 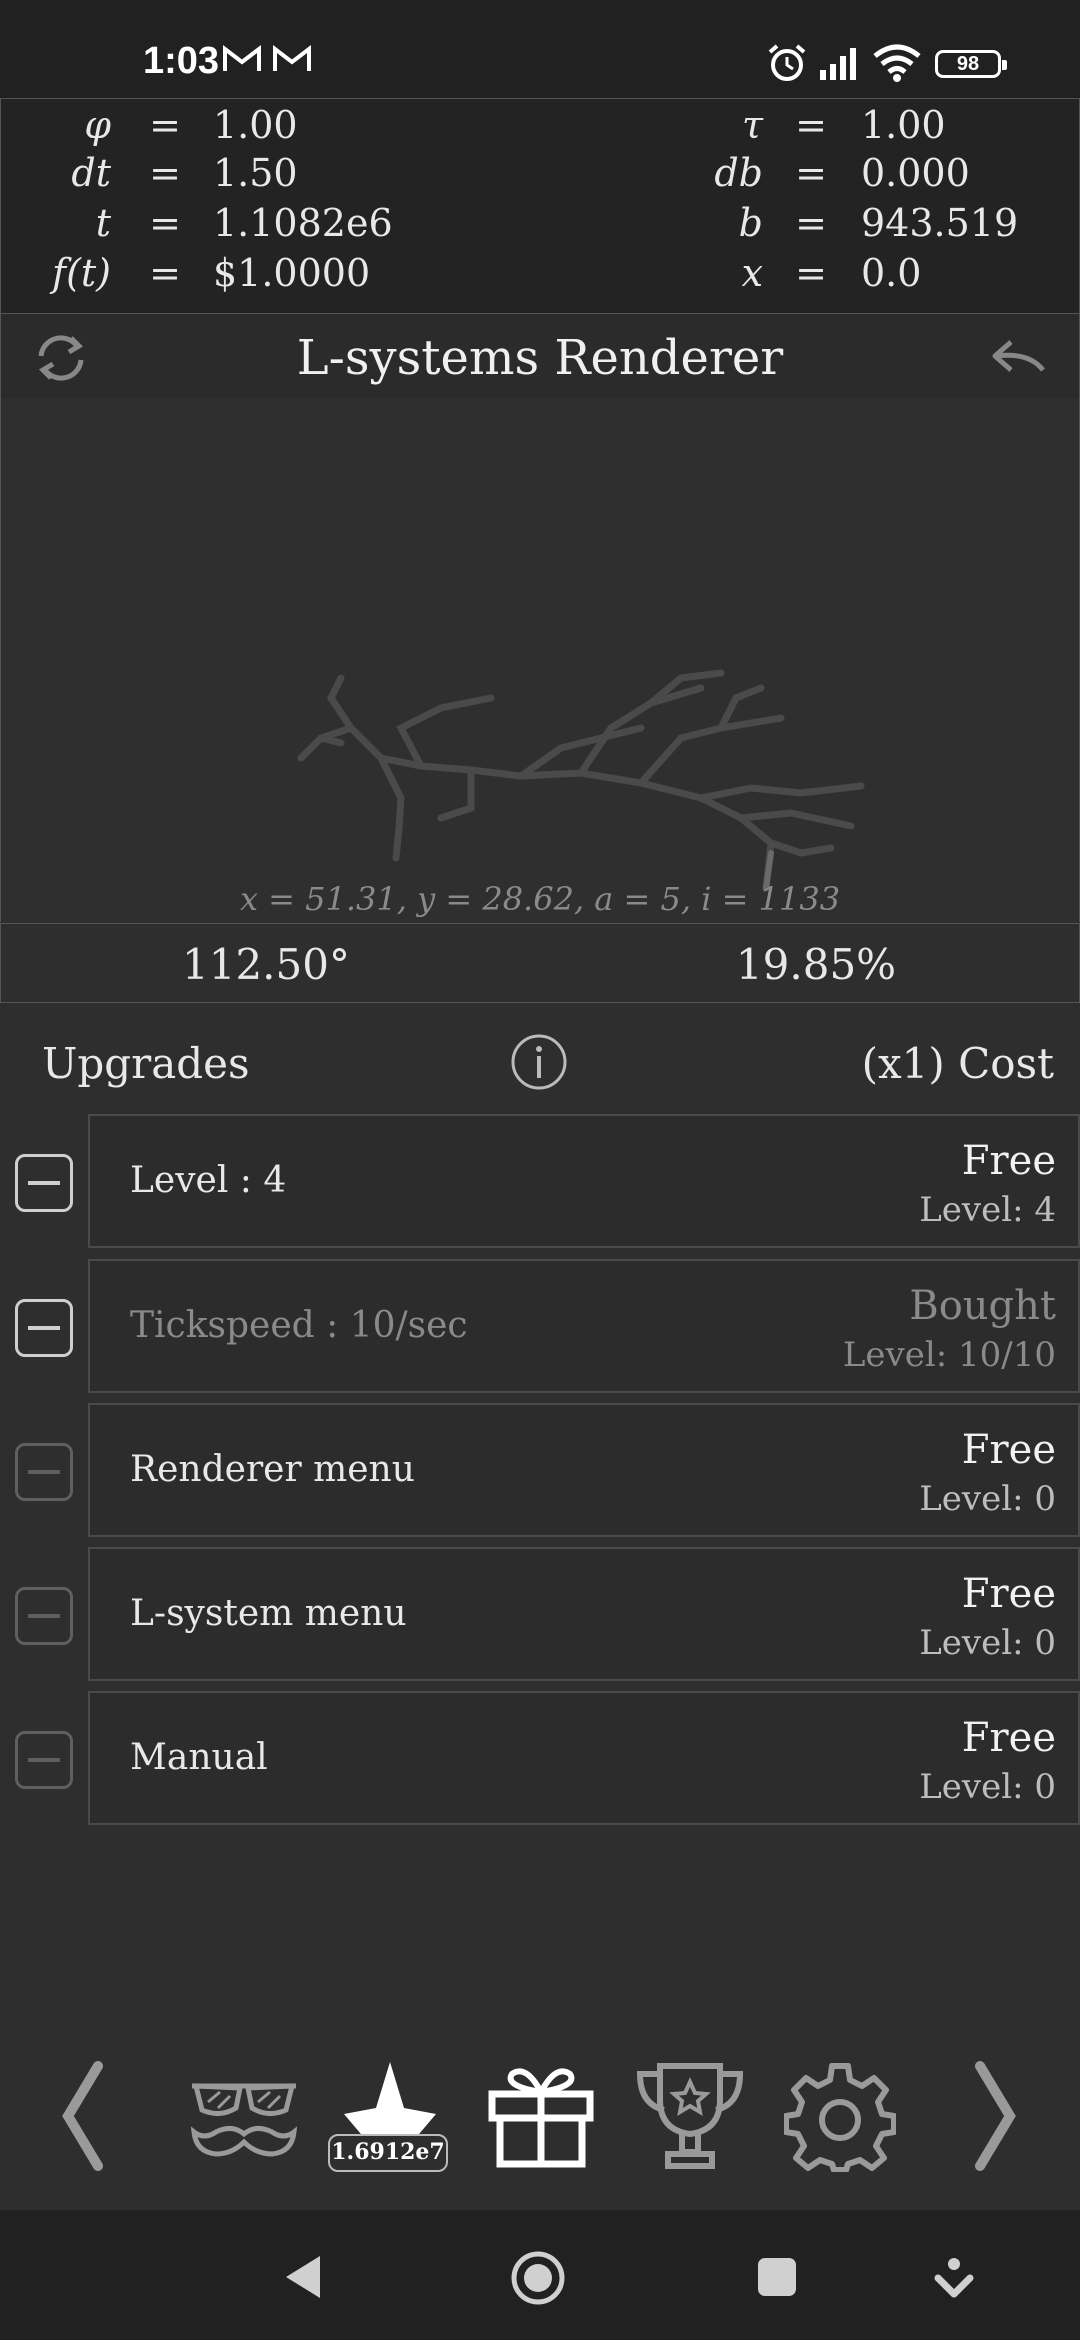 I want to click on info-icon, so click(x=539, y=1062).